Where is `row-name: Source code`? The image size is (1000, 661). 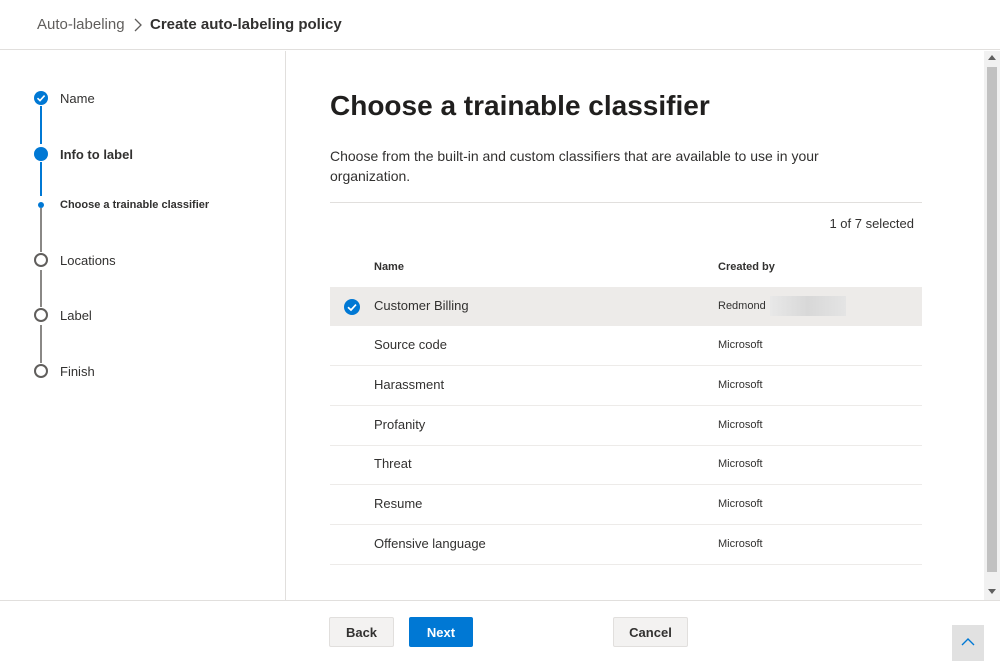
row-name: Source code is located at coordinates (410, 344).